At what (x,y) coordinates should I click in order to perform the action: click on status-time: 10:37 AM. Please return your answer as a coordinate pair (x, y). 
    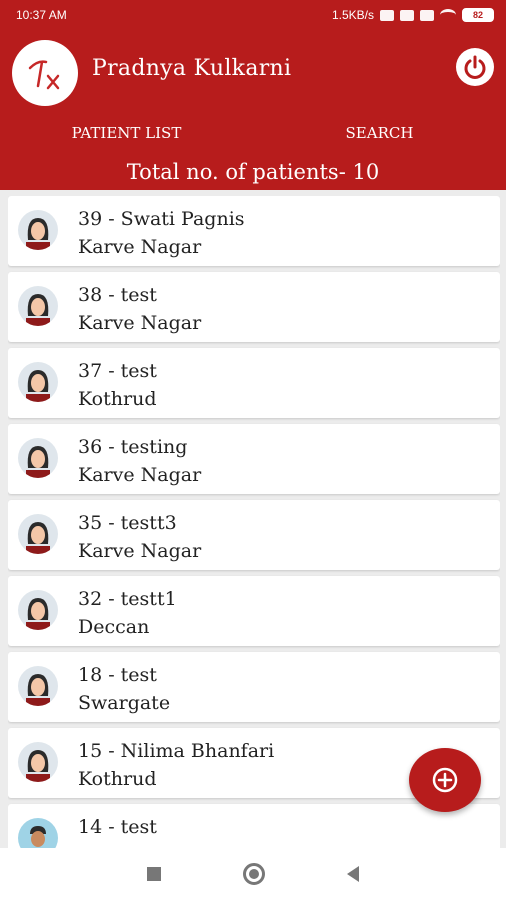
    Looking at the image, I should click on (41, 15).